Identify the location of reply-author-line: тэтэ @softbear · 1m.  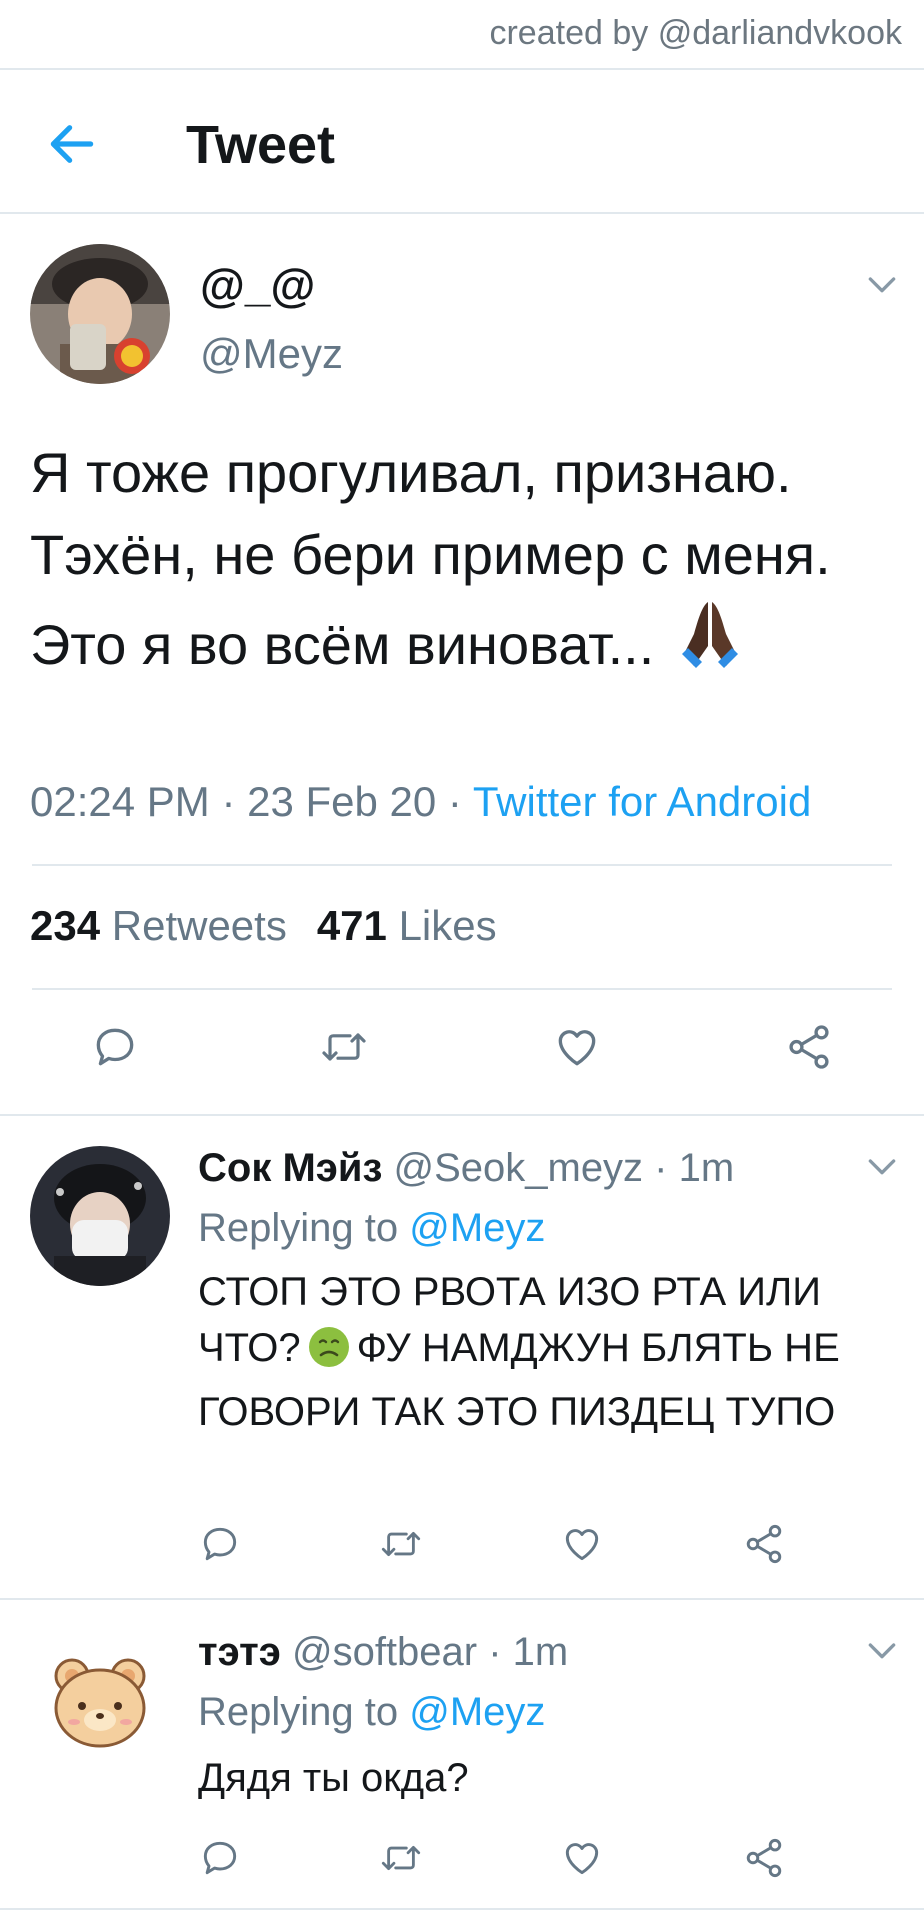
(383, 1652).